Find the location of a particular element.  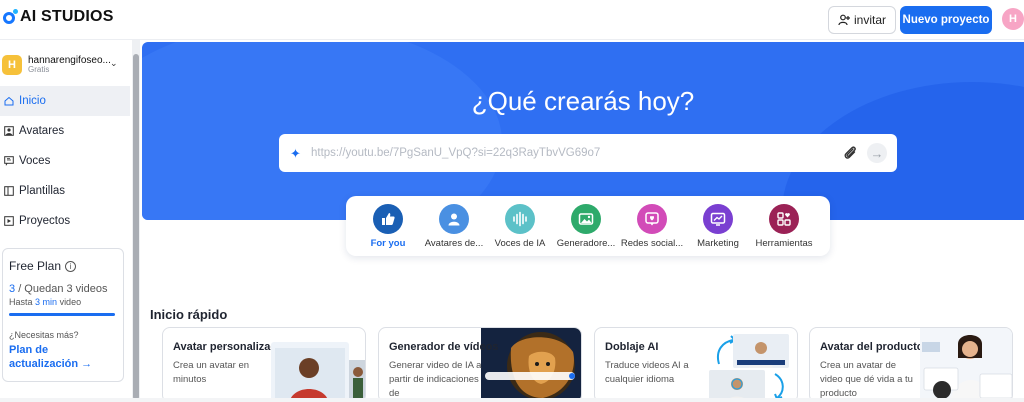

sidebar-item-plantillas: Plantillas is located at coordinates (65, 191).